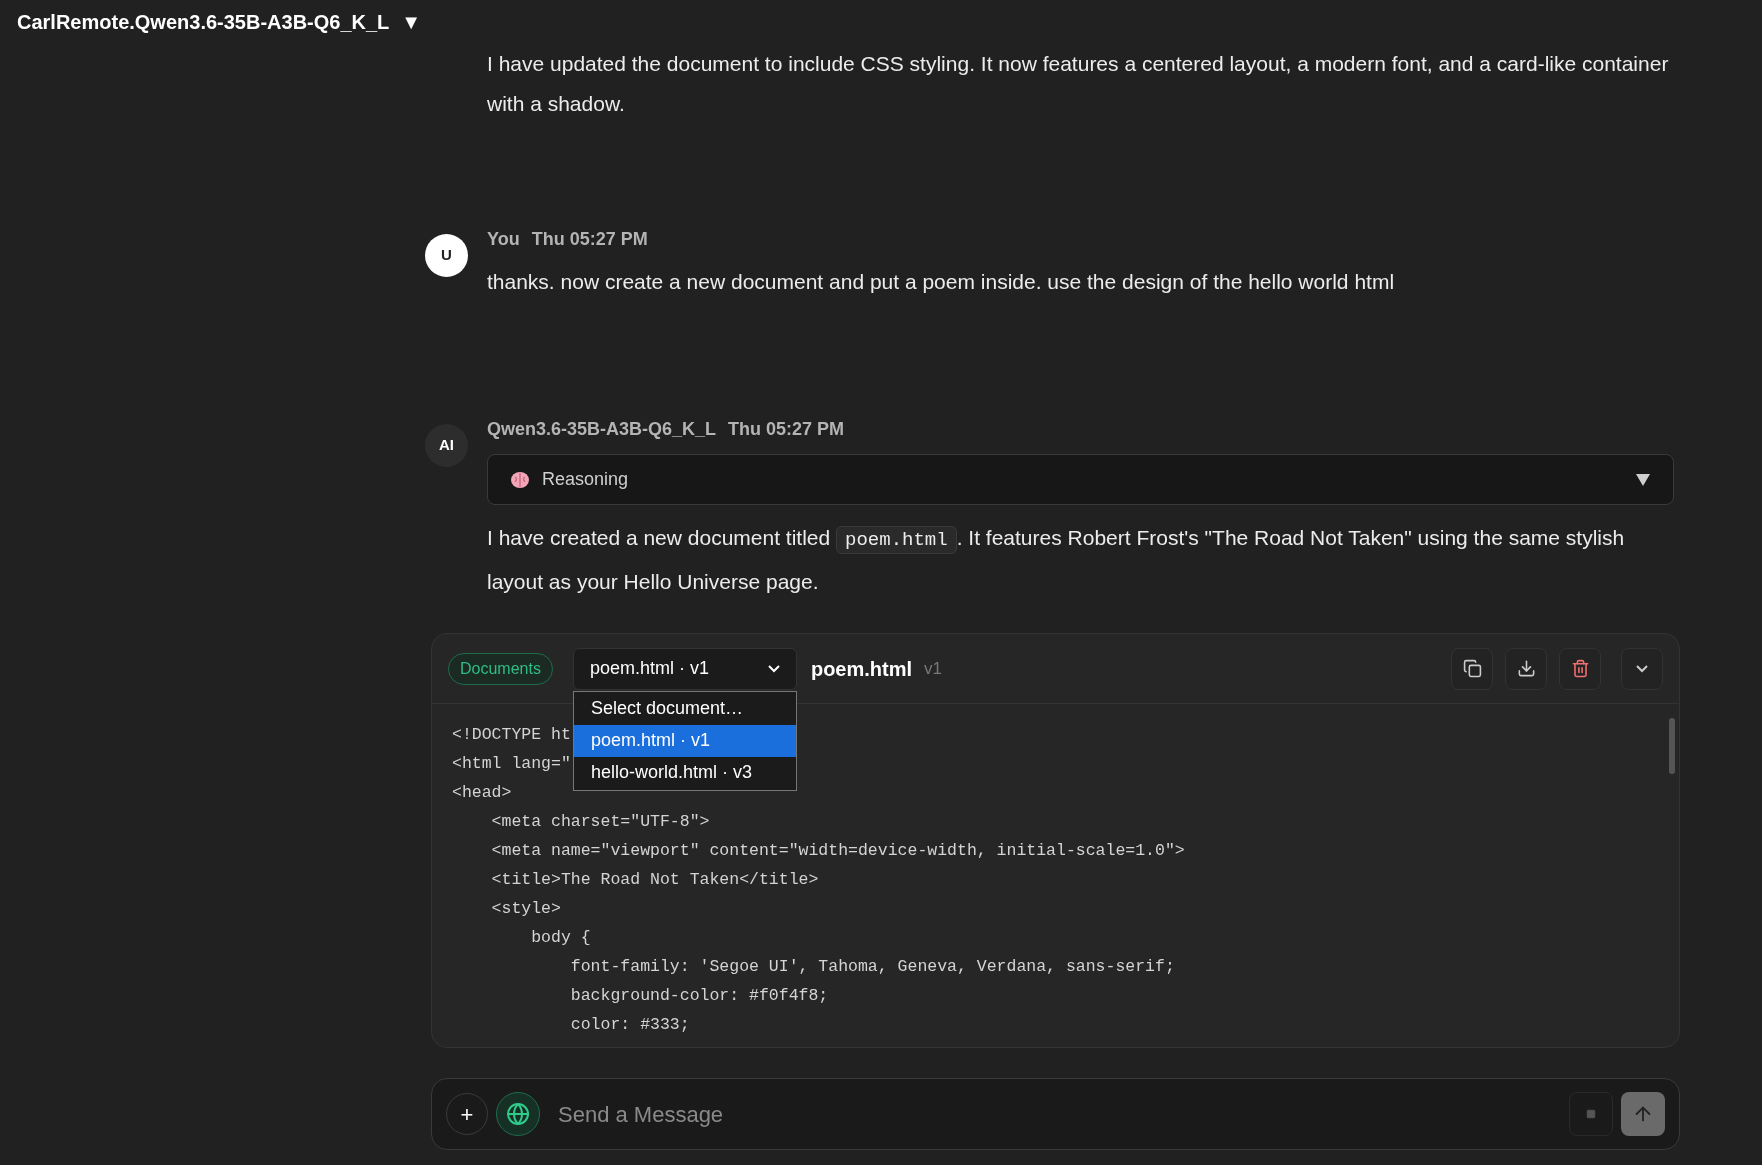 The image size is (1762, 1165). I want to click on caret-icon, so click(1643, 479).